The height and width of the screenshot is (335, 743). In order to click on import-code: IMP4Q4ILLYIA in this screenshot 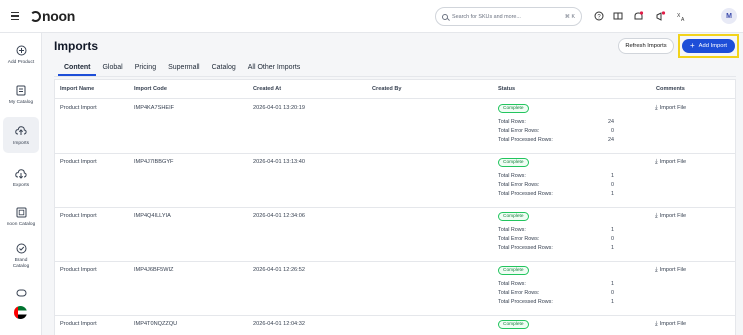, I will do `click(152, 216)`.